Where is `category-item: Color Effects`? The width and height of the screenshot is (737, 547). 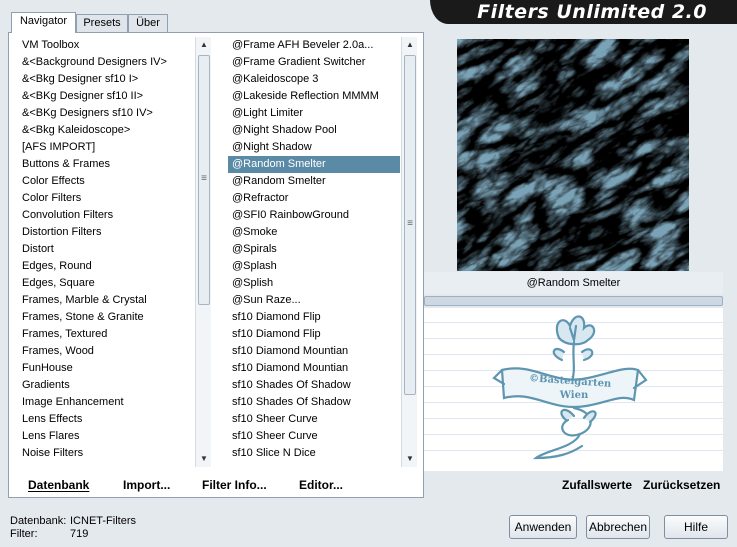 category-item: Color Effects is located at coordinates (106, 181).